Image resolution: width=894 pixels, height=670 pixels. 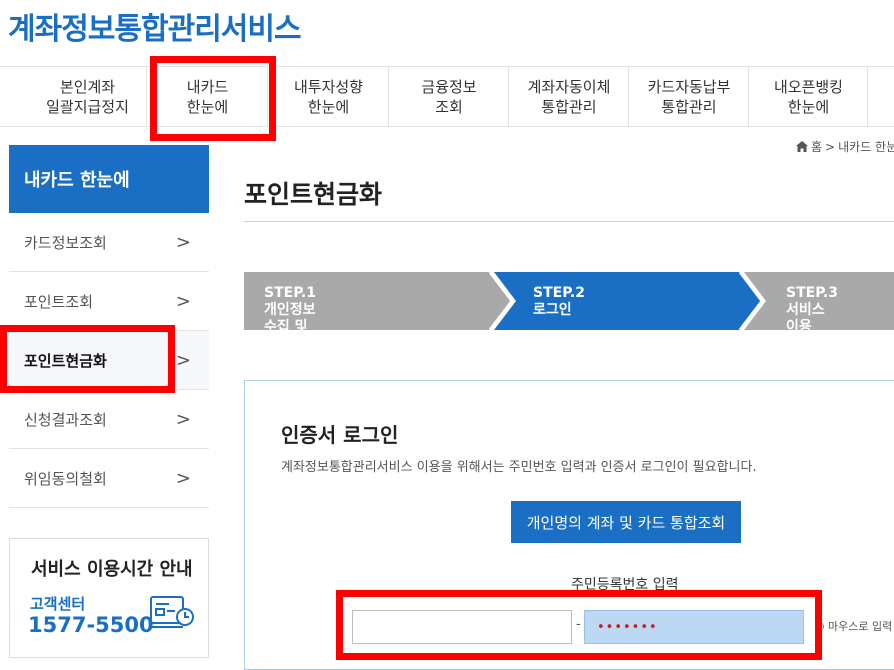 What do you see at coordinates (329, 97) in the screenshot?
I see `nav-item-investment: 내투자성향 한눈에` at bounding box center [329, 97].